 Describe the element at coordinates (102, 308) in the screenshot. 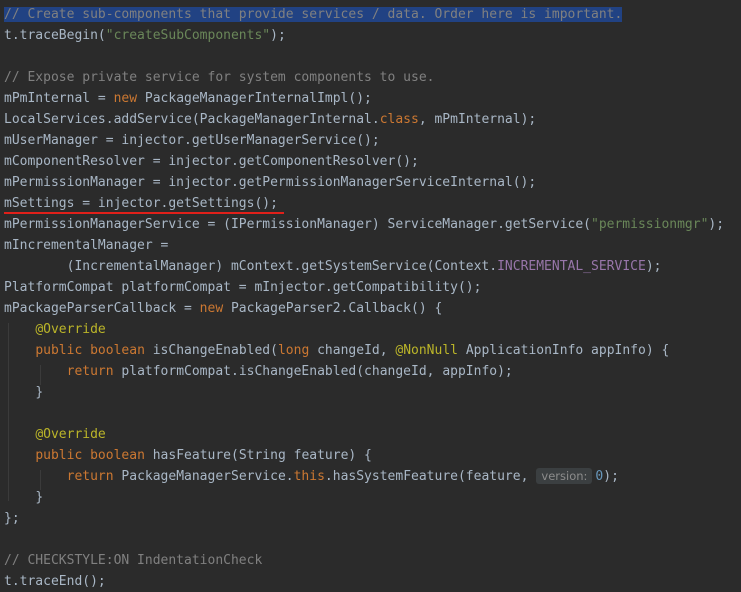

I see `code-text: mPackageParserCallback =` at that location.